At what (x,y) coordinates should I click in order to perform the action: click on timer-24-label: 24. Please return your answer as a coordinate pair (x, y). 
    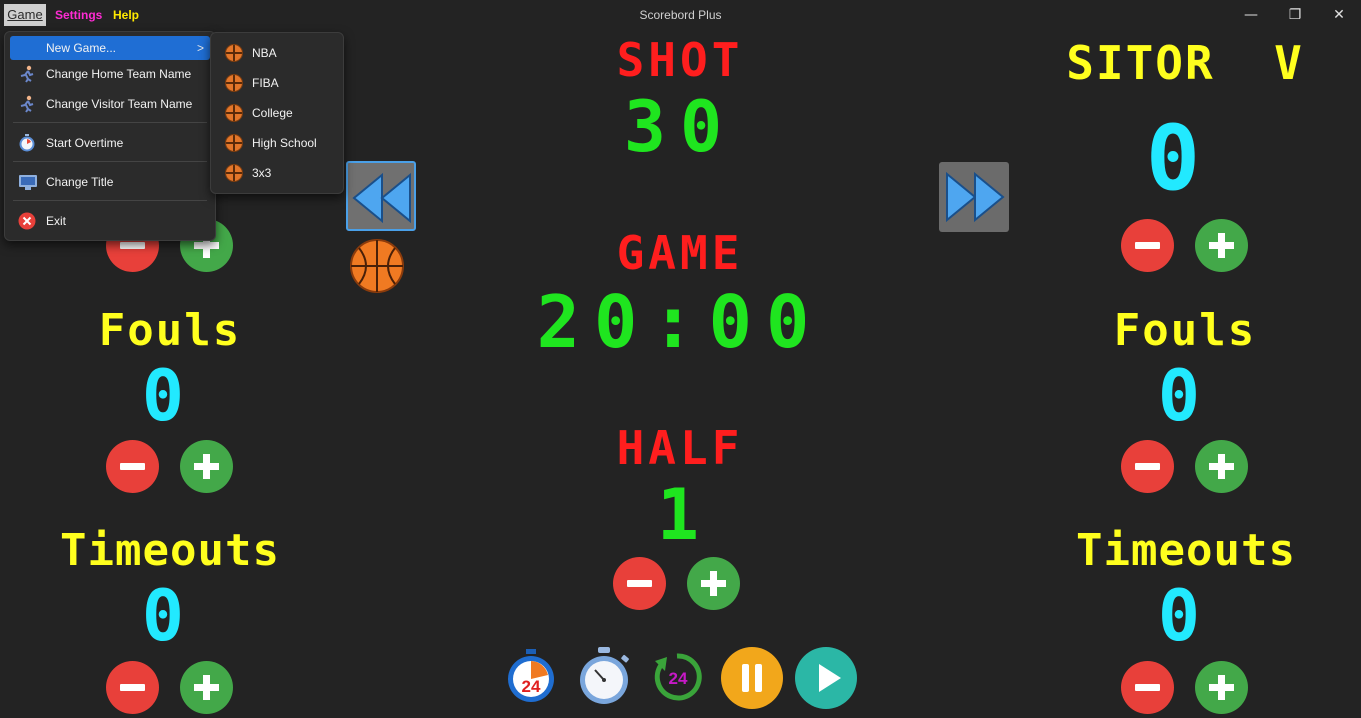
    Looking at the image, I should click on (531, 686).